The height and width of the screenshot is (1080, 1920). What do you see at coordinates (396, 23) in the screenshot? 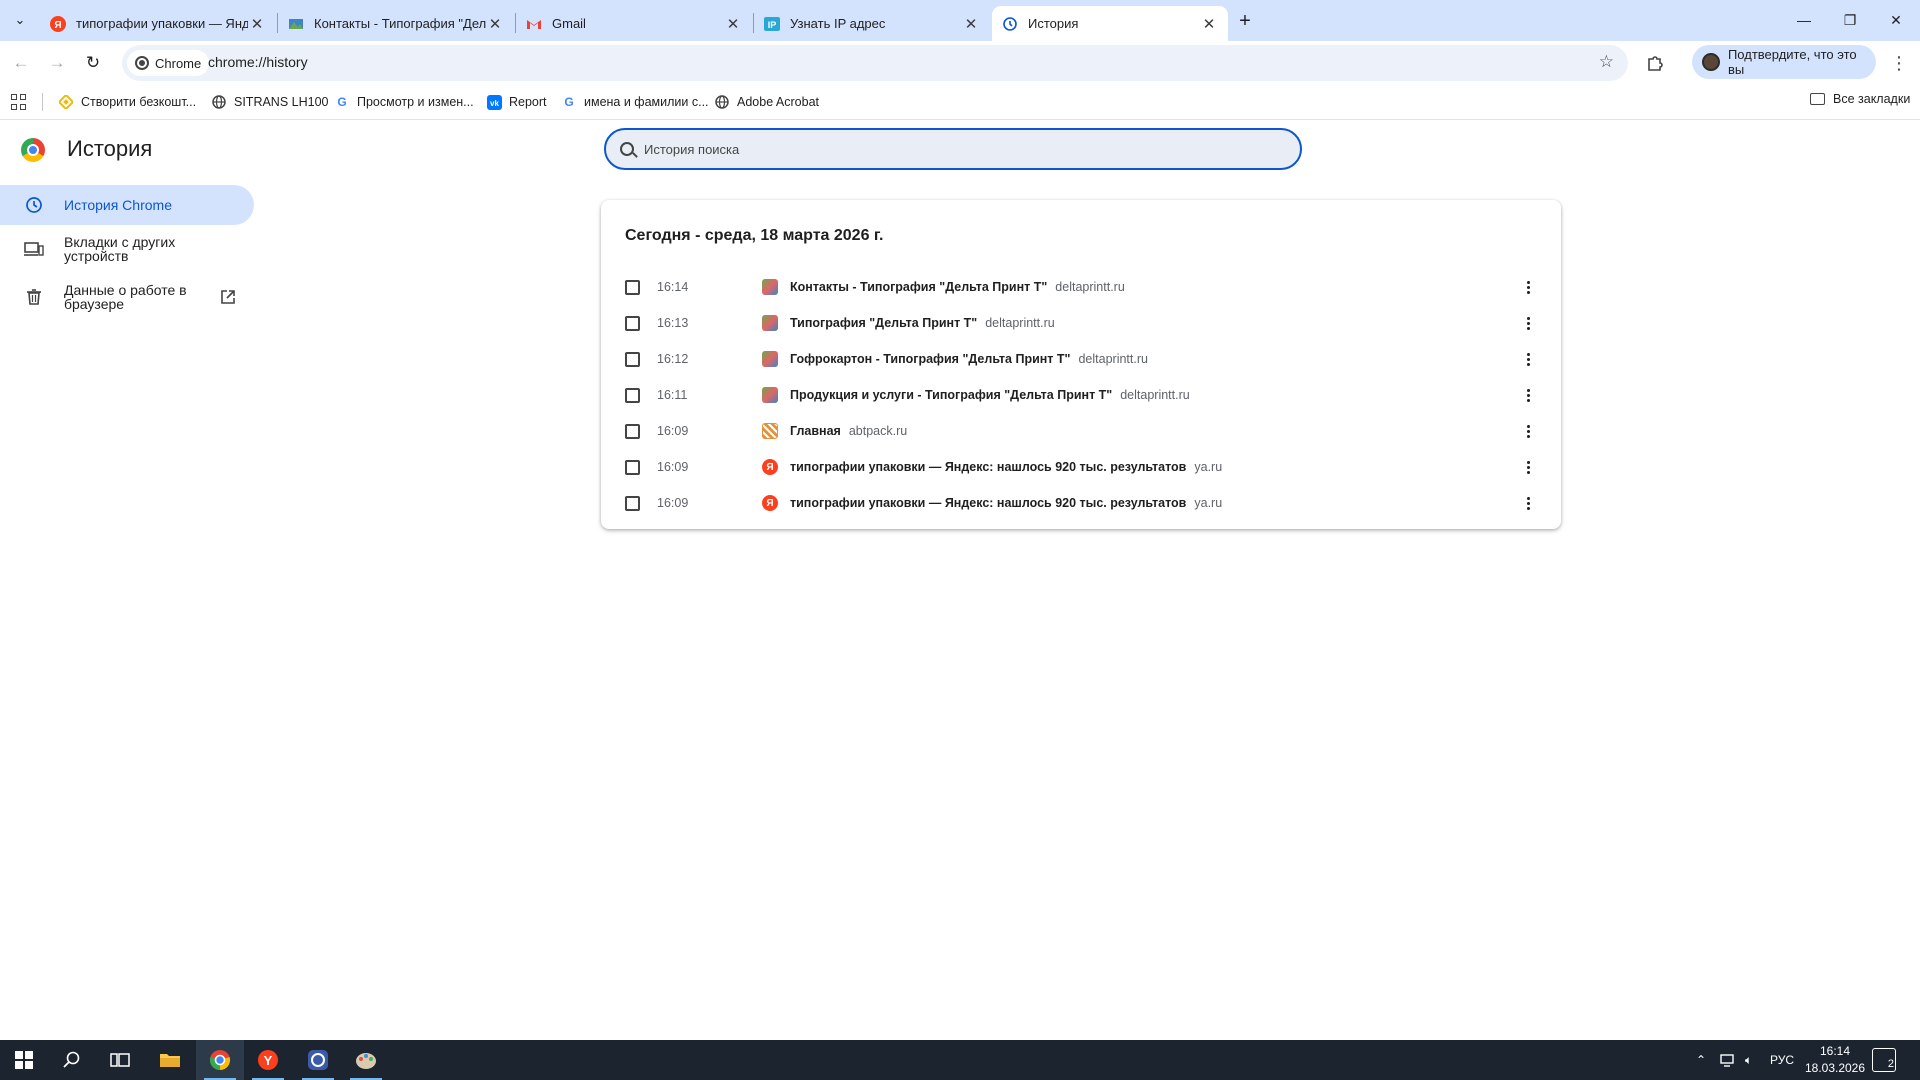
I see `tab-delta-print: Контакты - Типография "Дельта Принт Т" ✕` at bounding box center [396, 23].